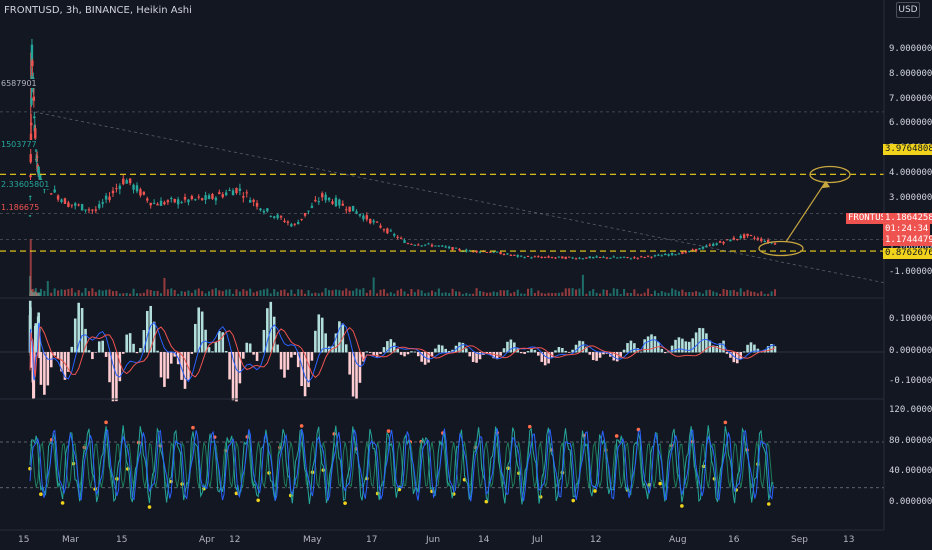 Image resolution: width=932 pixels, height=550 pixels. What do you see at coordinates (678, 540) in the screenshot?
I see `time-tick: Aug` at bounding box center [678, 540].